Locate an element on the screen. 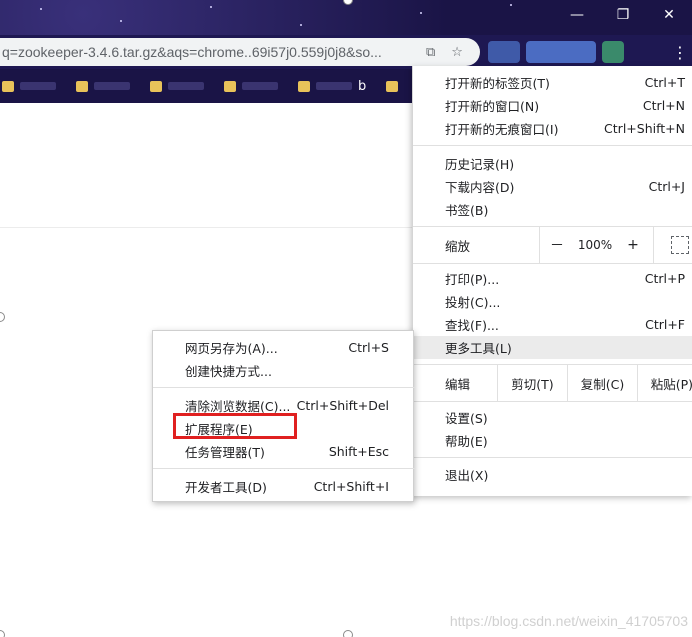 This screenshot has height=637, width=692. menu-item-exit: 退出(X) is located at coordinates (552, 474).